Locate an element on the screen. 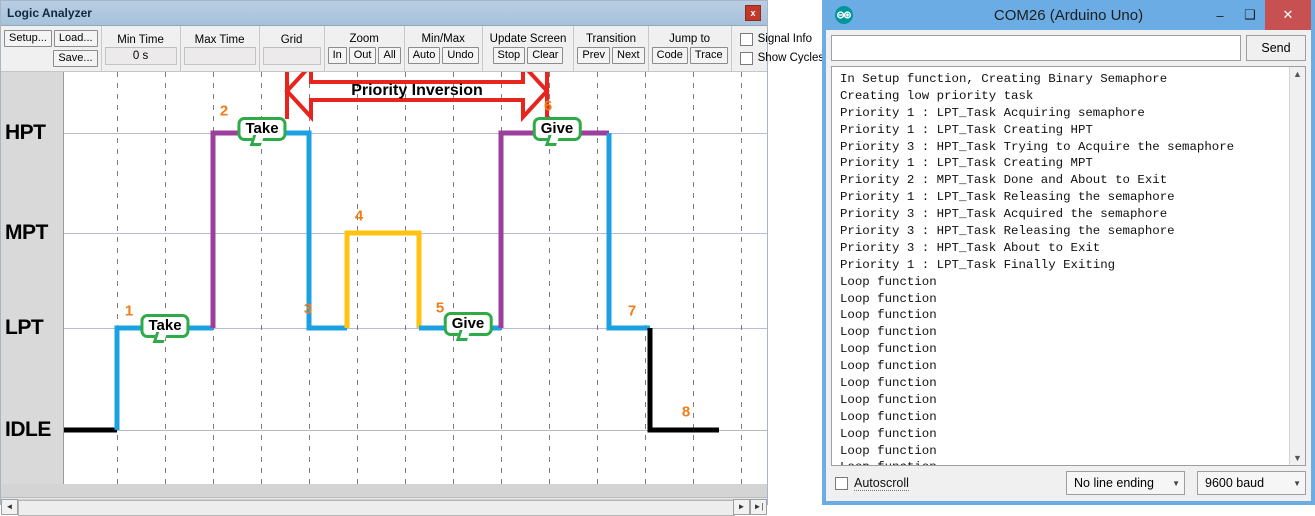  zoom-in-button: In is located at coordinates (337, 55).